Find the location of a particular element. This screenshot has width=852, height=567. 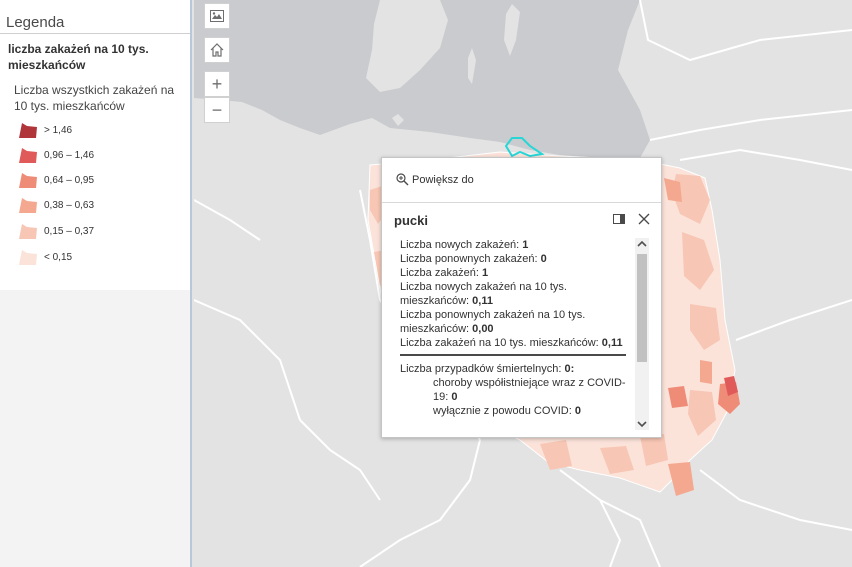

legend-divider is located at coordinates (95, 33).